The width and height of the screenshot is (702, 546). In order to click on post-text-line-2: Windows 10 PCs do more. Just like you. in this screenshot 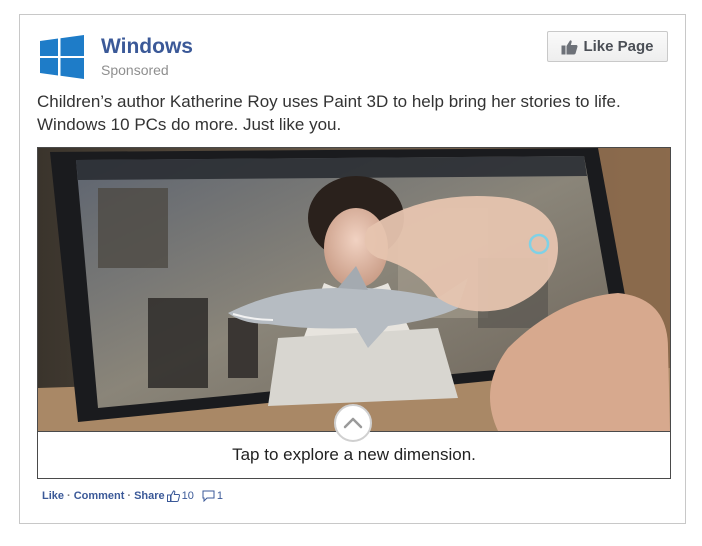, I will do `click(189, 124)`.